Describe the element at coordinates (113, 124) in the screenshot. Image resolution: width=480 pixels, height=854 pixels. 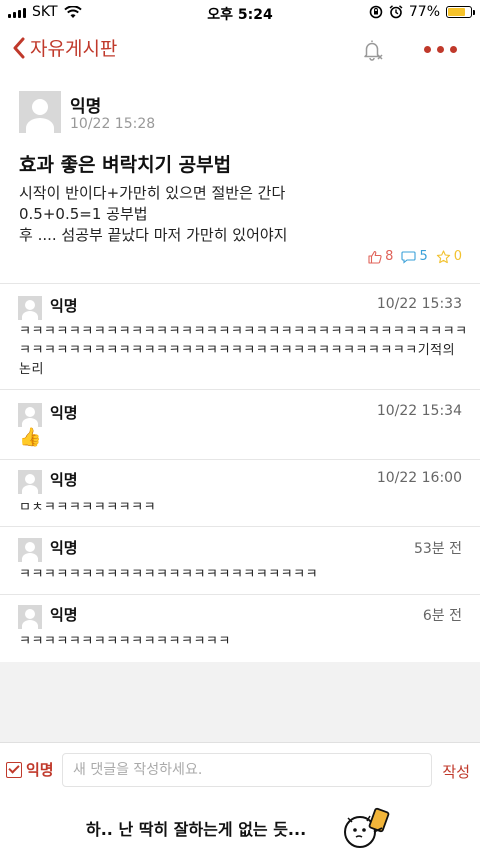
I see `post-time: 10/22 15:28` at that location.